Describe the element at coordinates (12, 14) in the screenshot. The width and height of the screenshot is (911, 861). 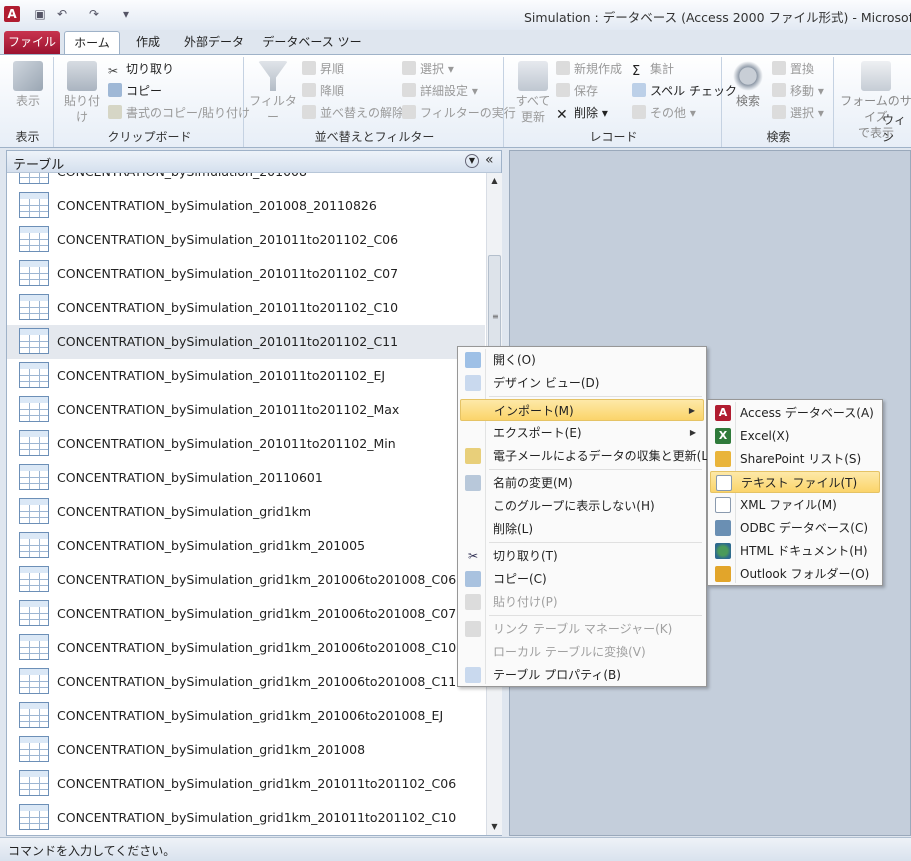
I see `access-app-icon: A` at that location.